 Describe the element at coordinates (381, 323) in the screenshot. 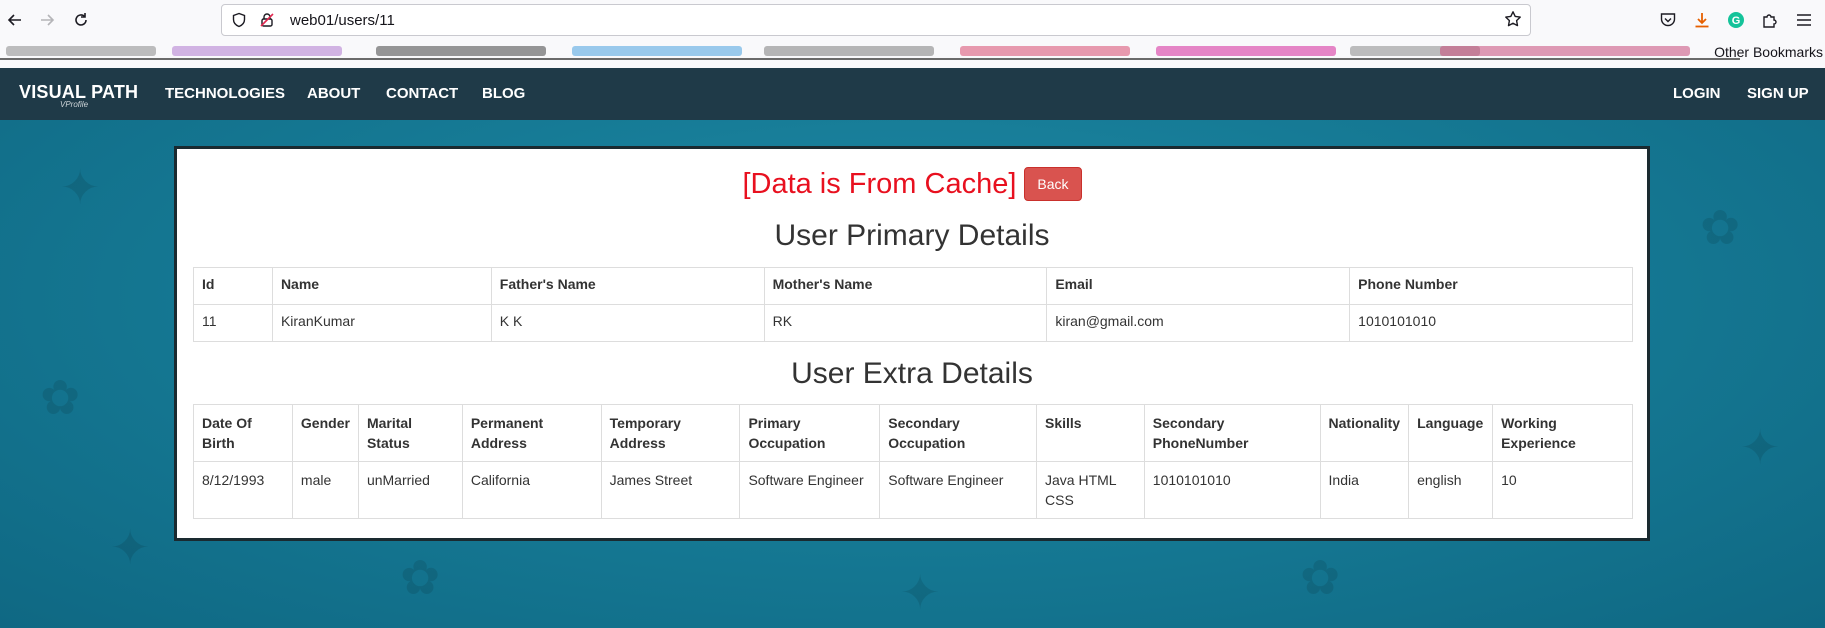

I see `table-cell: KiranKumar` at that location.